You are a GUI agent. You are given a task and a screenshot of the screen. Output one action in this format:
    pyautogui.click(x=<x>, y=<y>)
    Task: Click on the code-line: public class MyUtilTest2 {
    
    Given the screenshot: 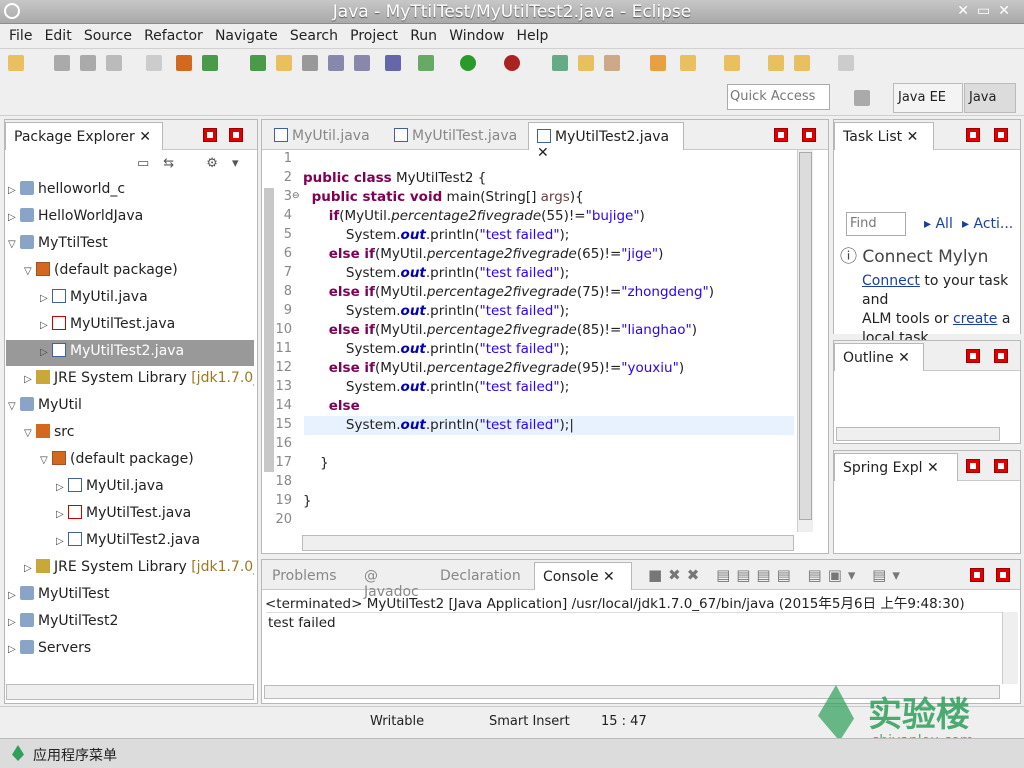 What is the action you would take?
    pyautogui.click(x=394, y=178)
    